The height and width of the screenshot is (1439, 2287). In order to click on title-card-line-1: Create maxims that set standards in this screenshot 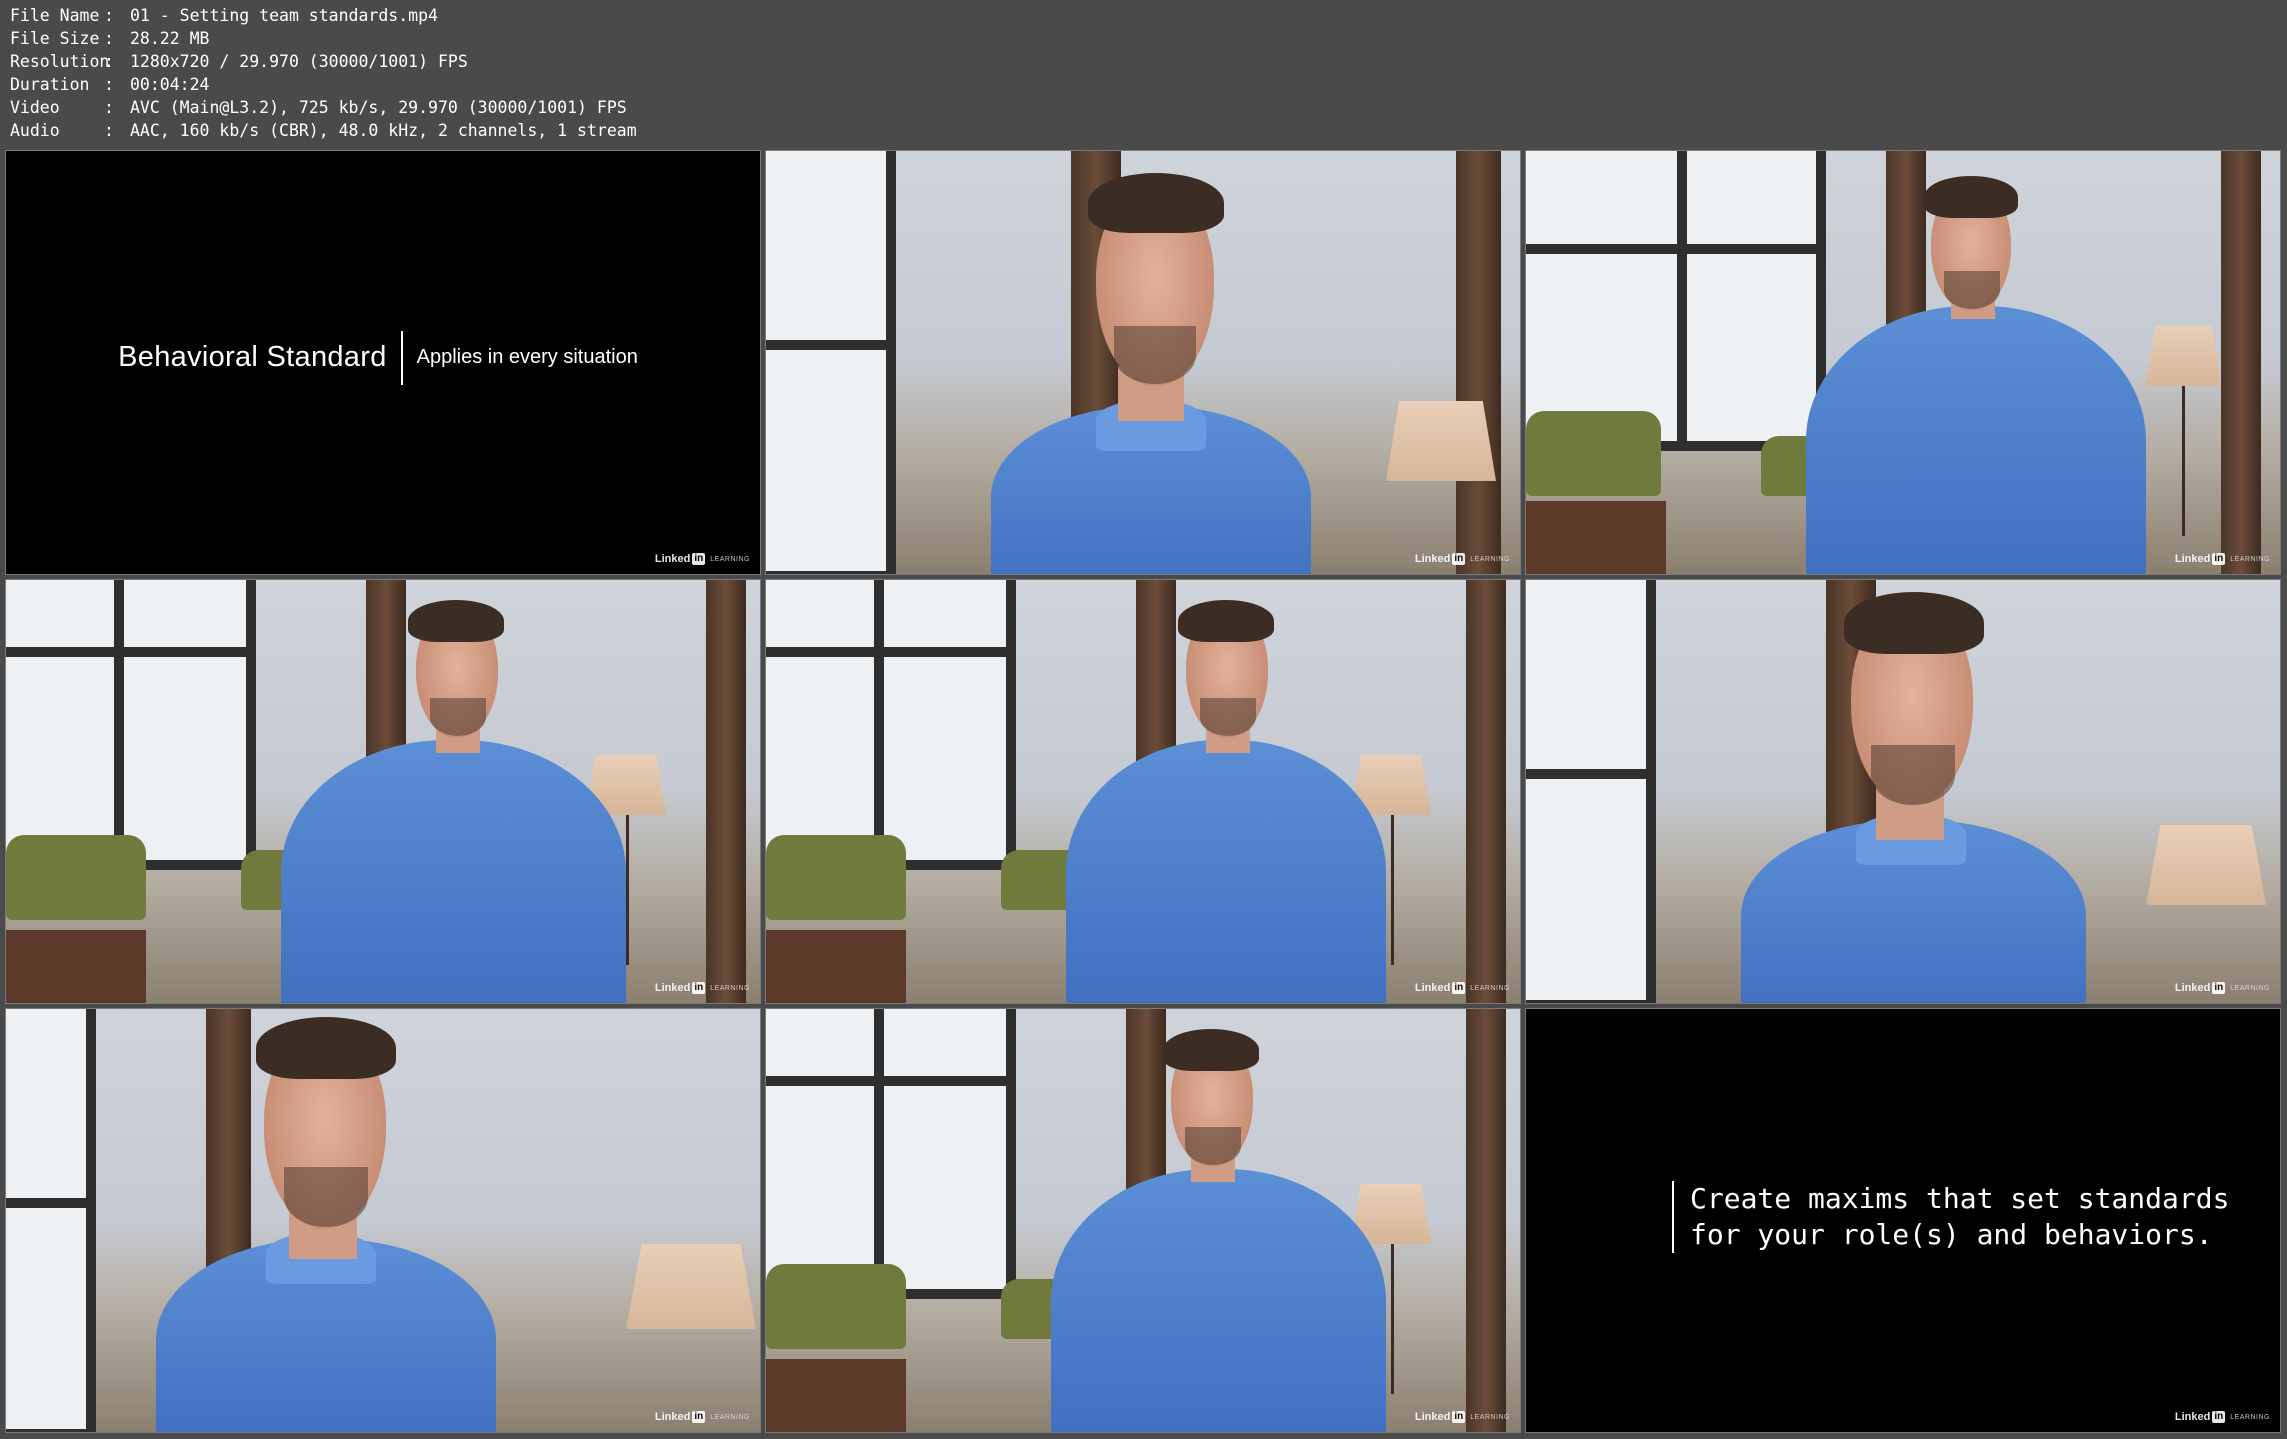, I will do `click(1960, 1198)`.